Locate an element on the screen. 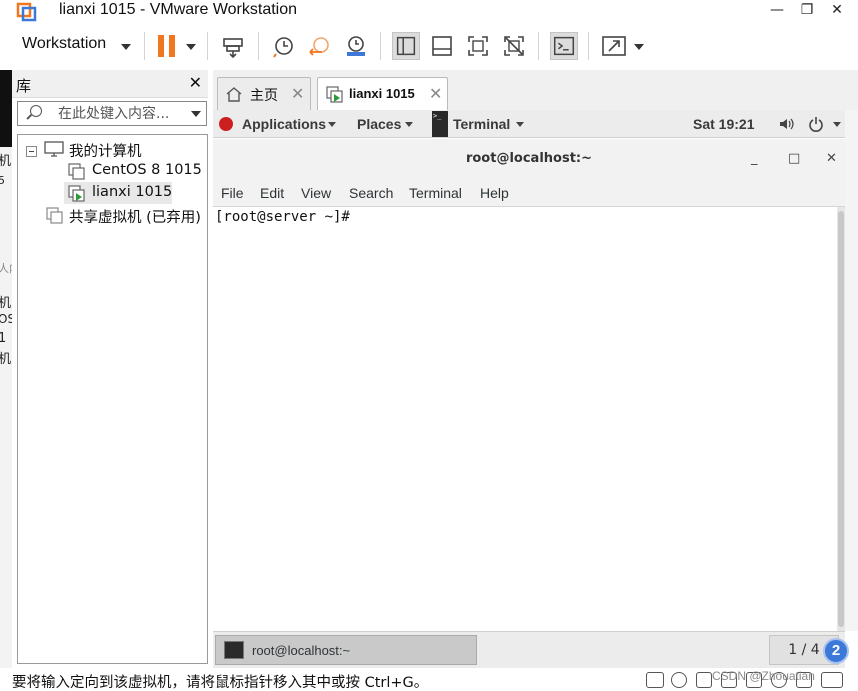  terminal-minimize-button: _ is located at coordinates (754, 158).